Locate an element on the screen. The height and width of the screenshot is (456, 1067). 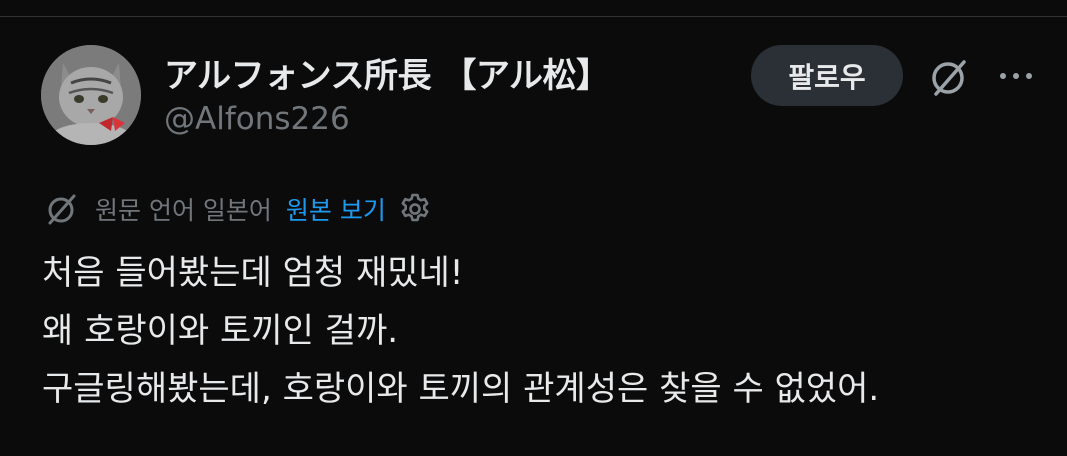
translation-row: 원문 언어 일본어 원본 보기 is located at coordinates (238, 209).